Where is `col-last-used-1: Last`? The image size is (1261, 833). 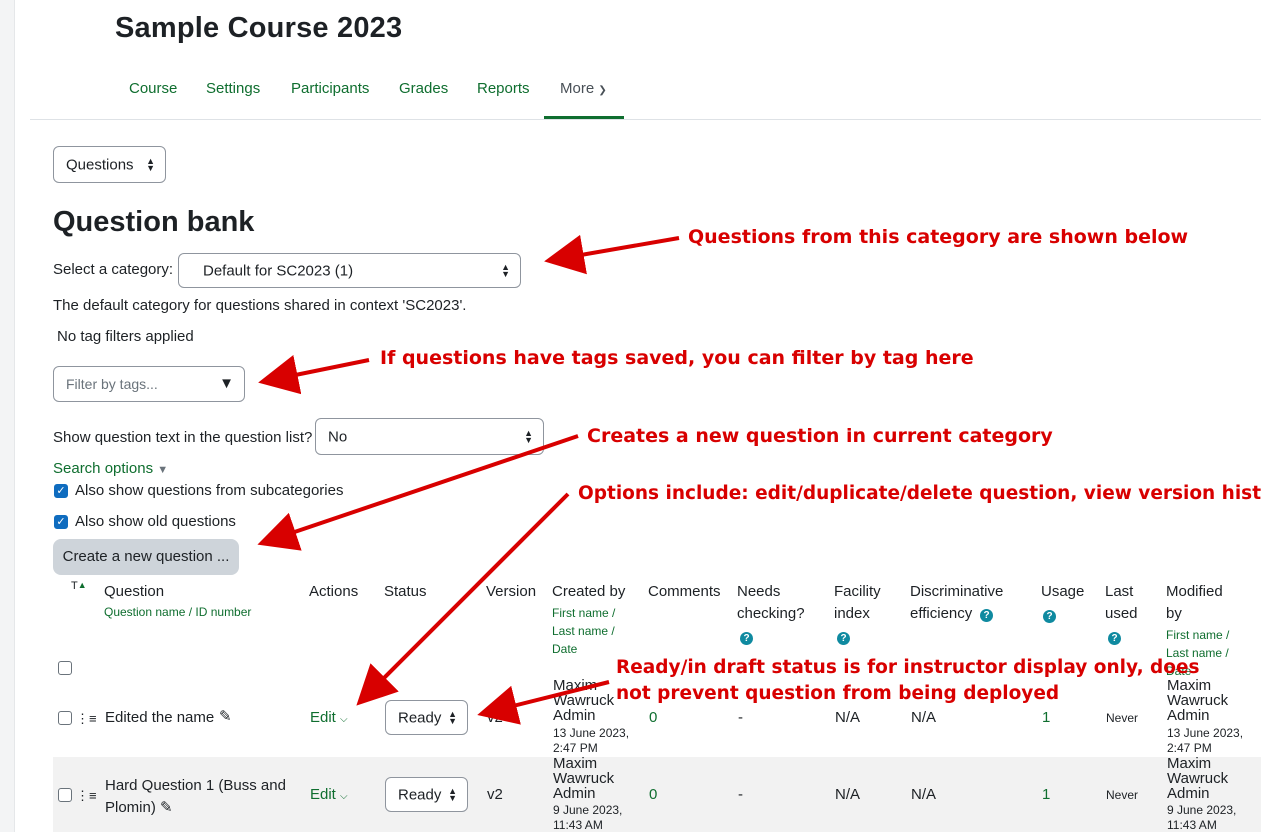 col-last-used-1: Last is located at coordinates (1119, 591).